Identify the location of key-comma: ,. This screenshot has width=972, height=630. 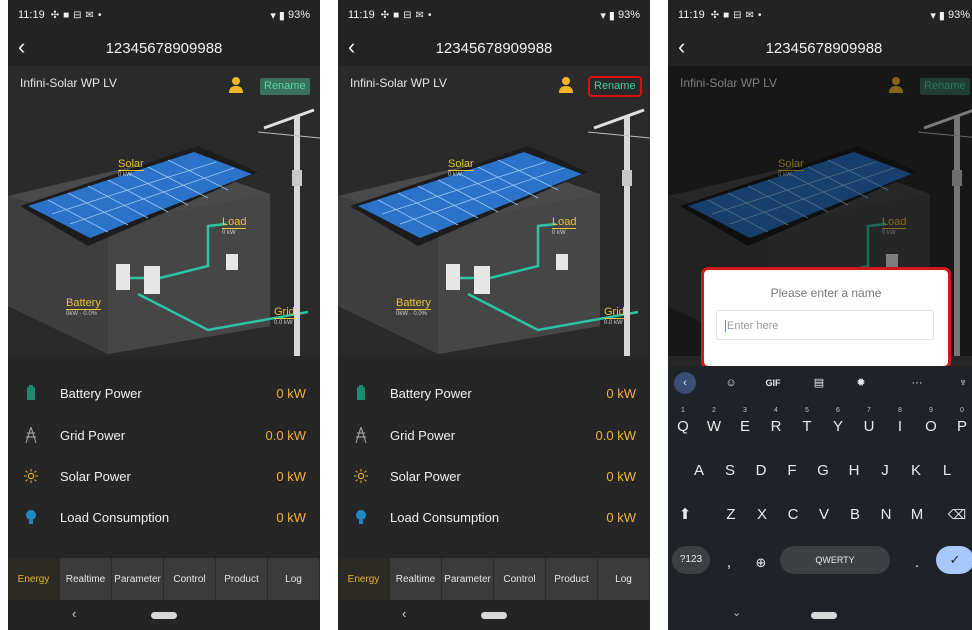
(729, 562).